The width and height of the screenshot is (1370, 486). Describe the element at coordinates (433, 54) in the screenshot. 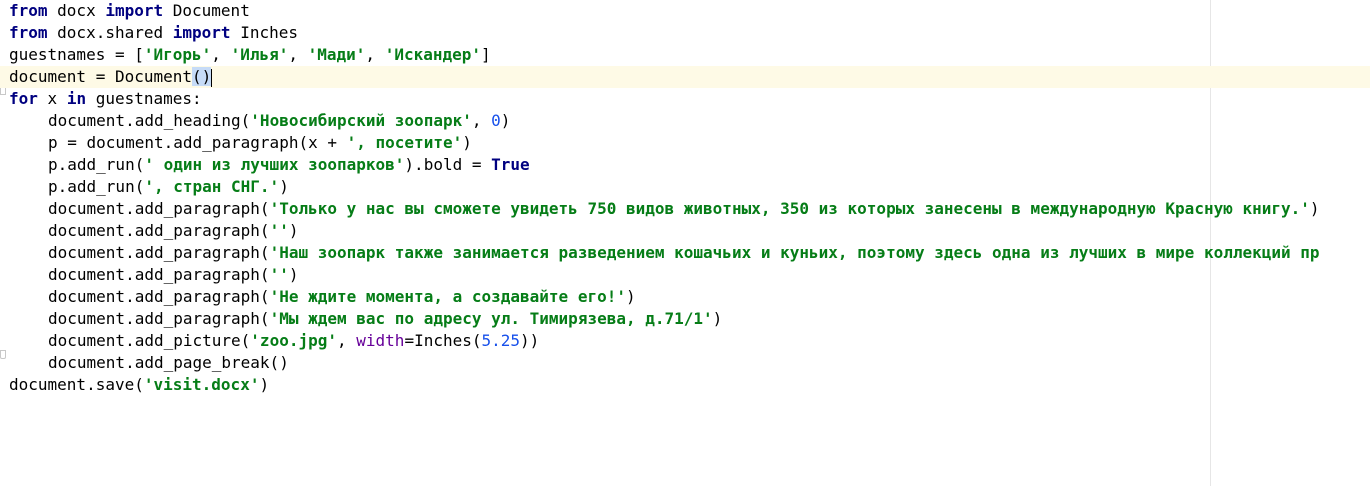

I see `string-literal: 'Искандер'` at that location.